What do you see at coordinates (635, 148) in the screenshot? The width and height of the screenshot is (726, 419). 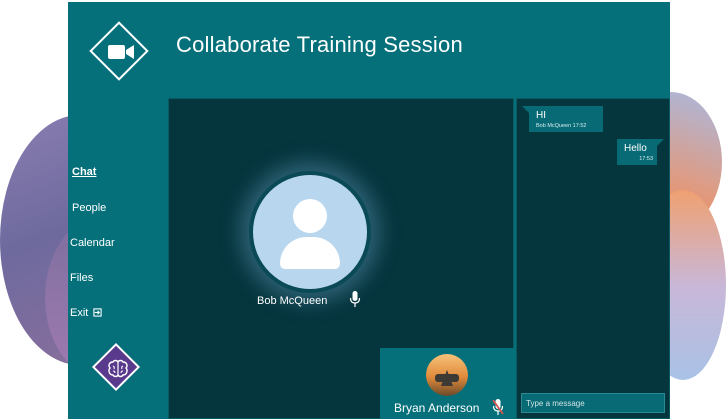 I see `chat-message-text: Hello` at bounding box center [635, 148].